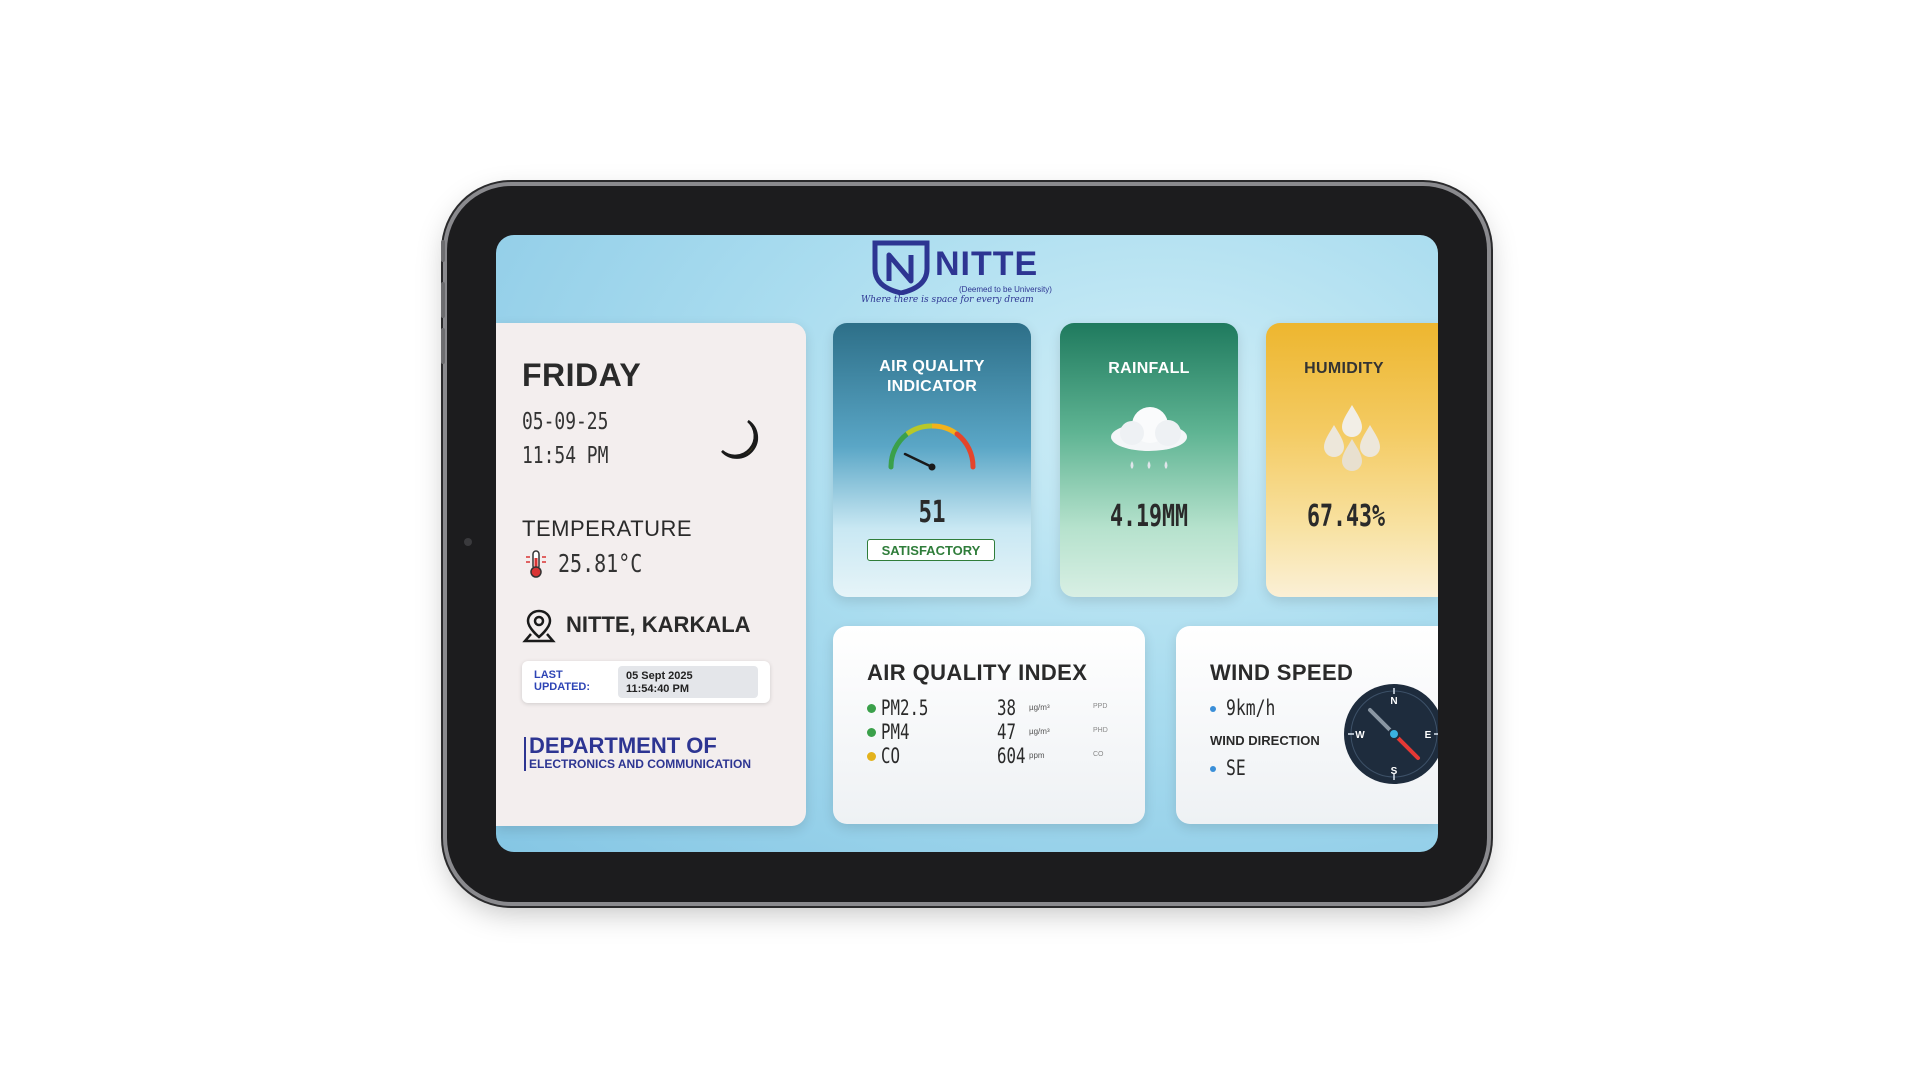 This screenshot has width=1920, height=1080. I want to click on aqi-pollutant-name: CO, so click(890, 756).